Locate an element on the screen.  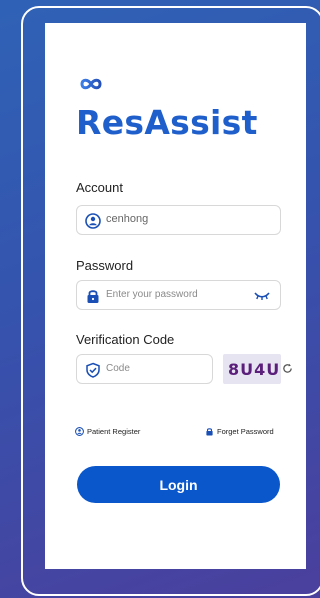
infinity-logo-icon is located at coordinates (91, 84).